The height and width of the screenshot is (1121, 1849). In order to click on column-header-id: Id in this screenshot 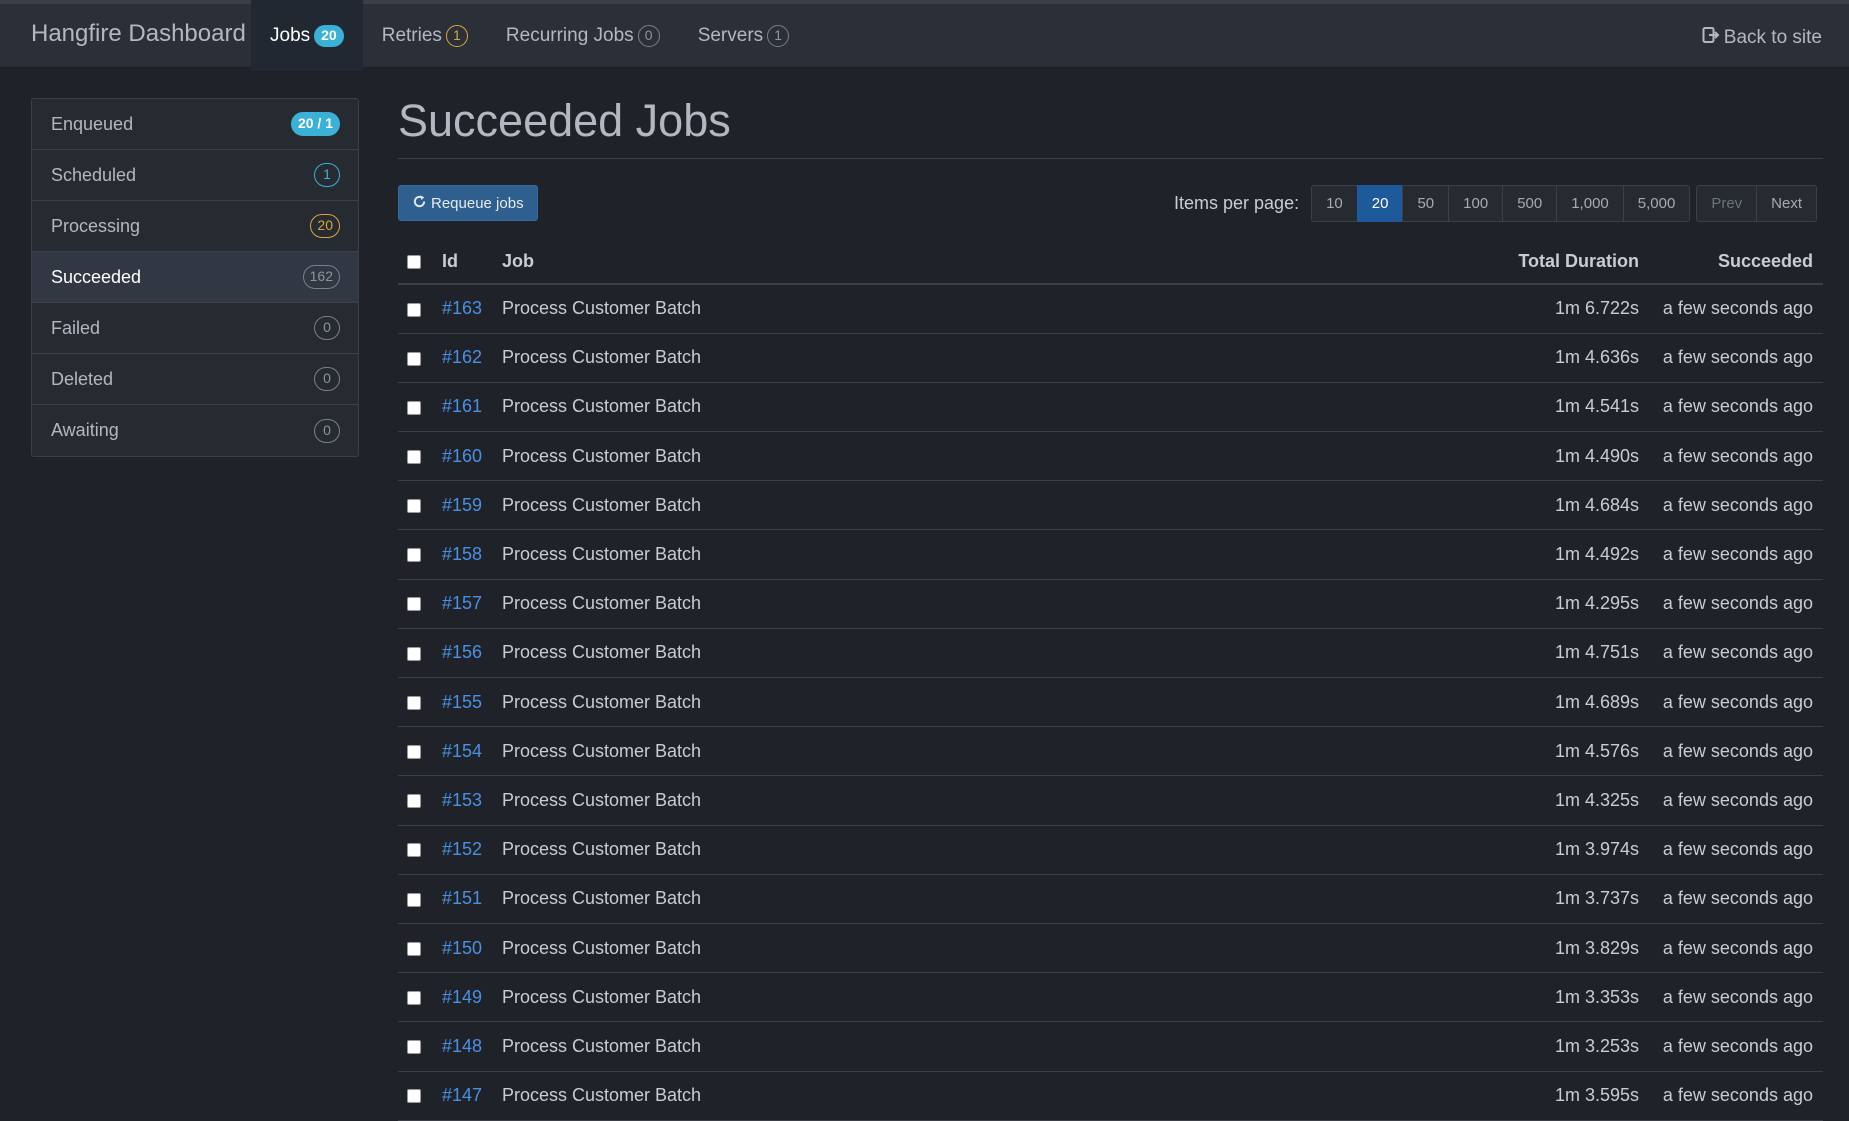, I will do `click(464, 262)`.